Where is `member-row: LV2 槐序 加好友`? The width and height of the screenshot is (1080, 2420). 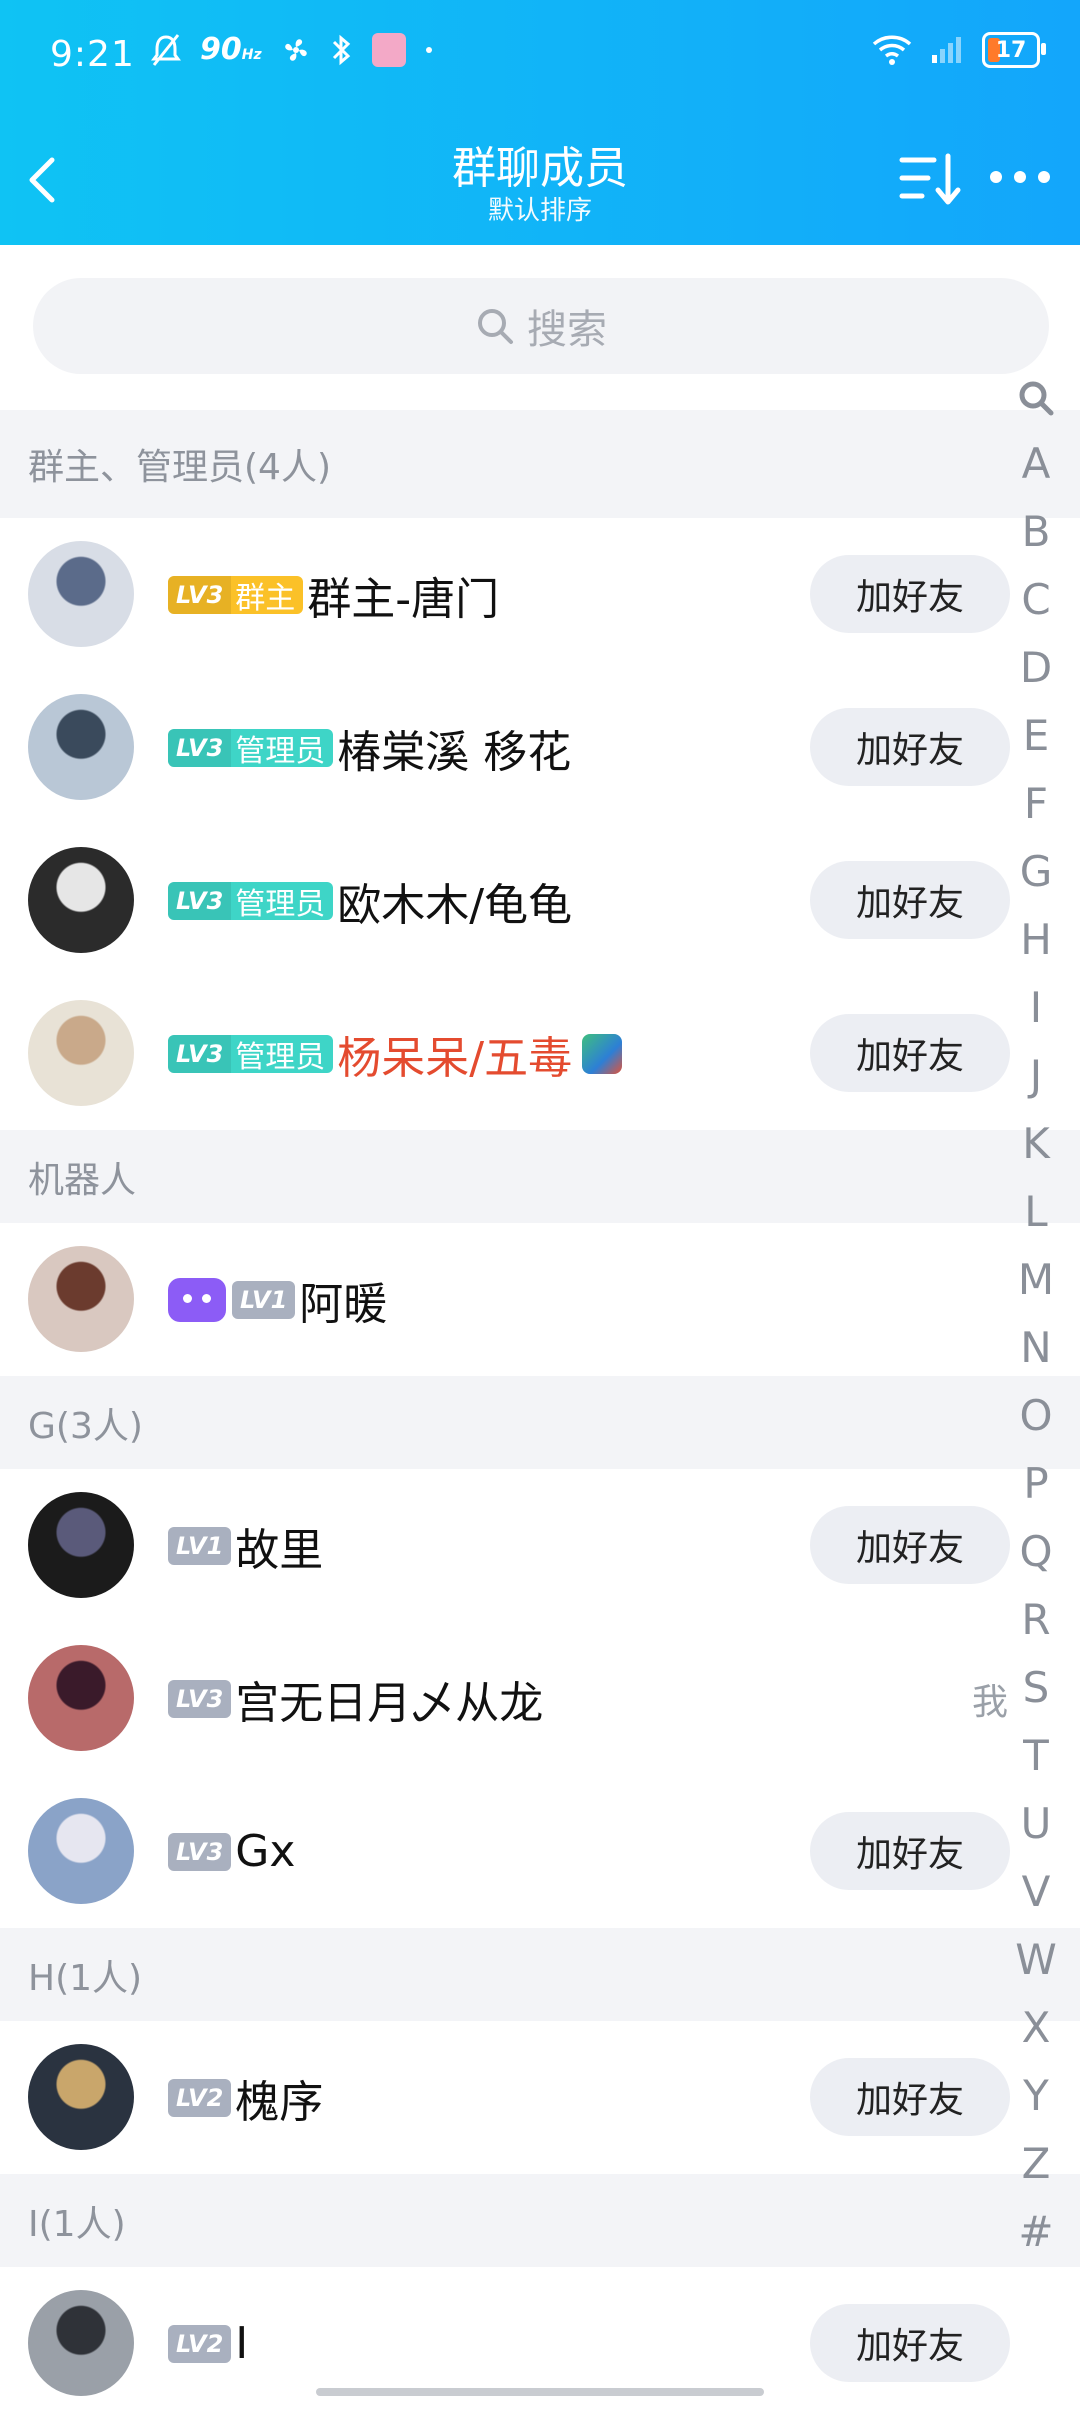
member-row: LV2 槐序 加好友 is located at coordinates (540, 2097).